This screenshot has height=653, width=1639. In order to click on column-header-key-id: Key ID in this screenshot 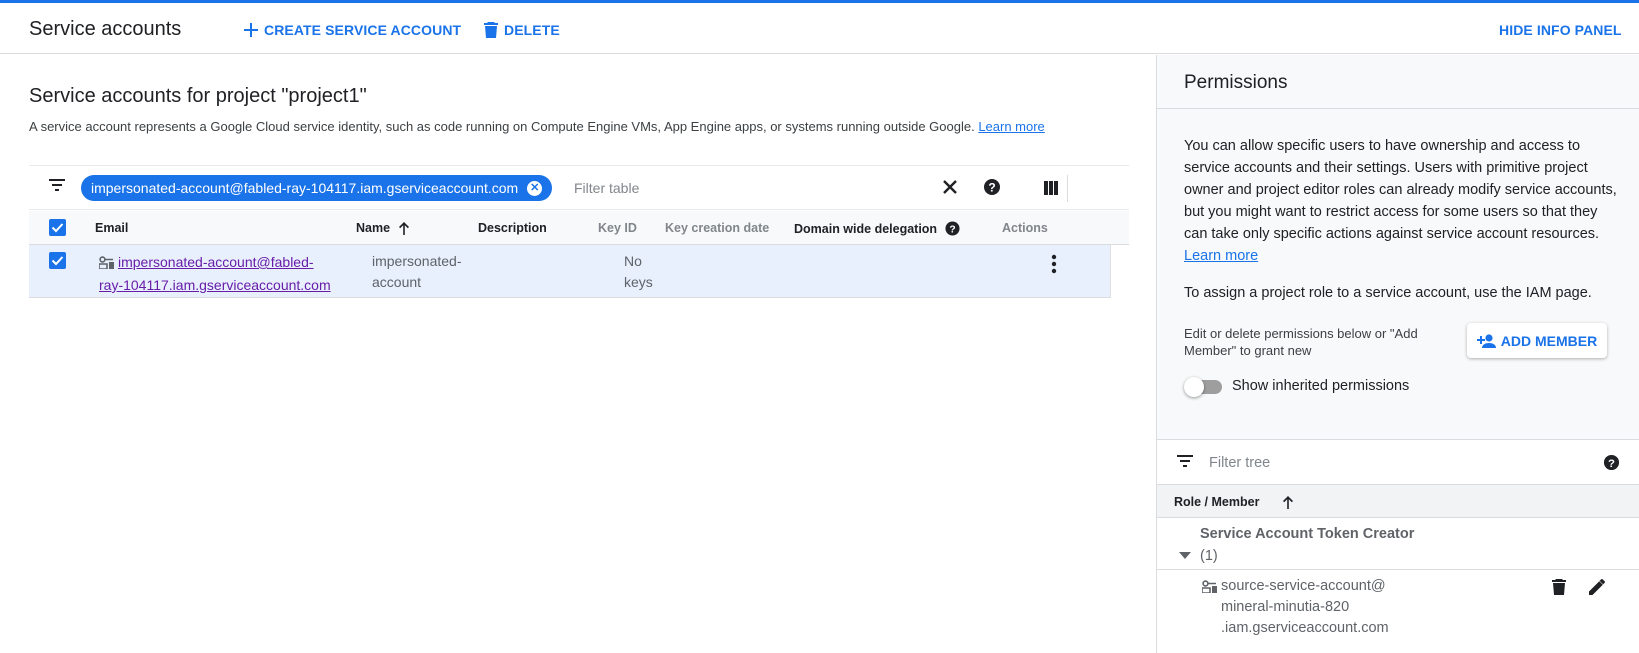, I will do `click(617, 228)`.